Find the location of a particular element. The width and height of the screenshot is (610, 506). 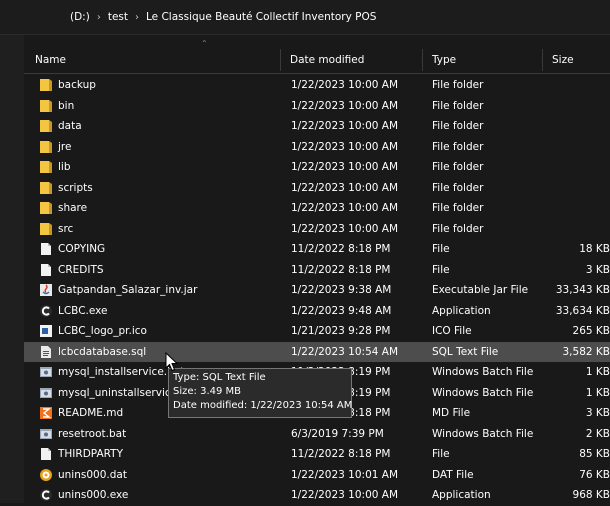

file-name: CREDITS is located at coordinates (81, 270).